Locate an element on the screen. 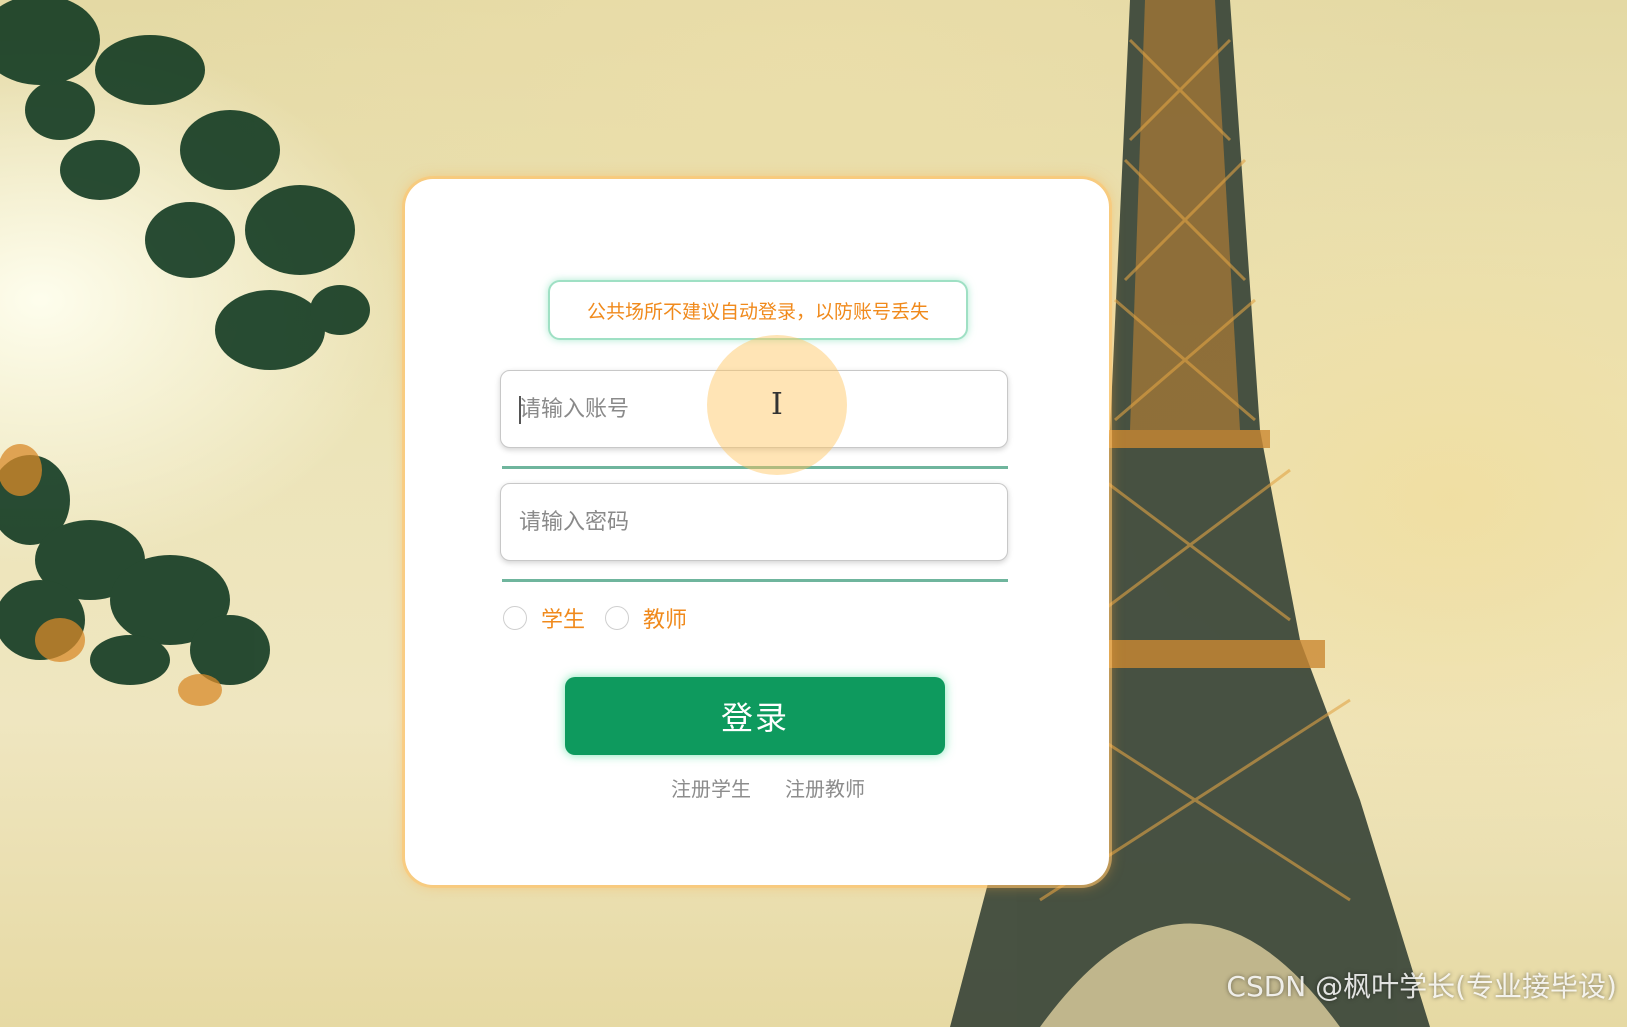 This screenshot has width=1627, height=1027. register-teacher-link: 注册教师 is located at coordinates (825, 787).